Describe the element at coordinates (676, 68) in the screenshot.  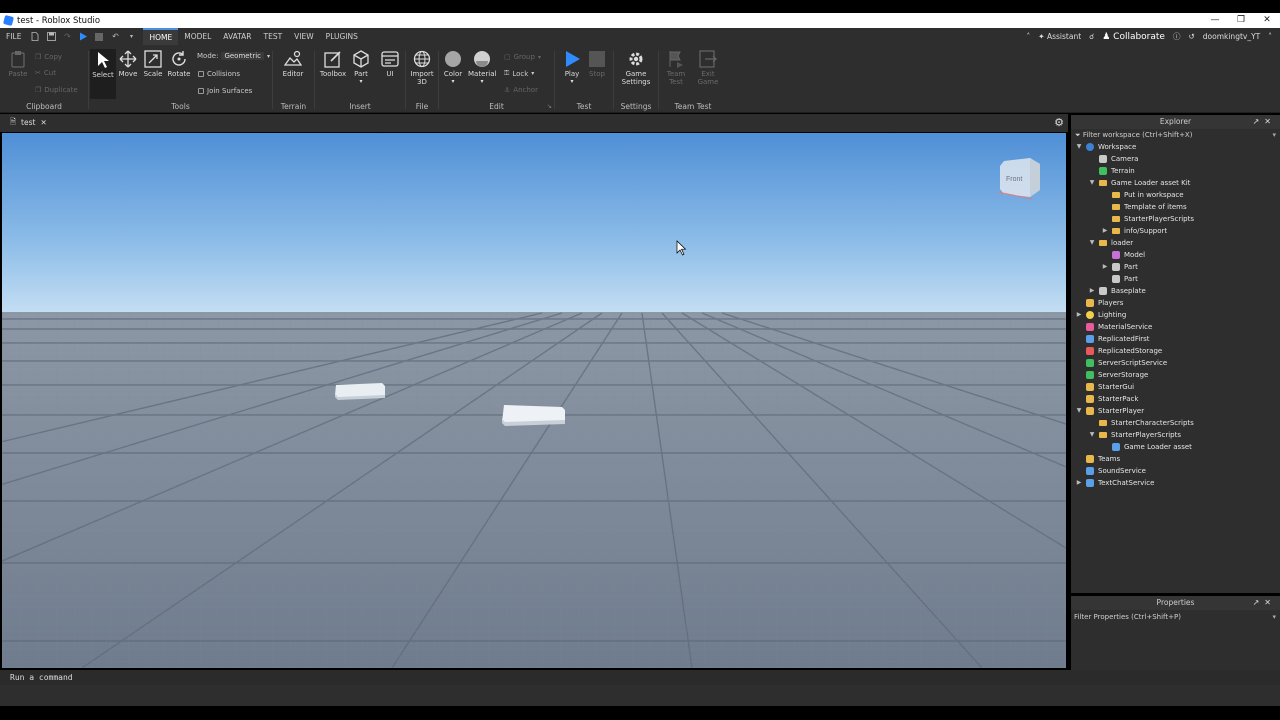
I see `team-test-button: Team Test` at that location.